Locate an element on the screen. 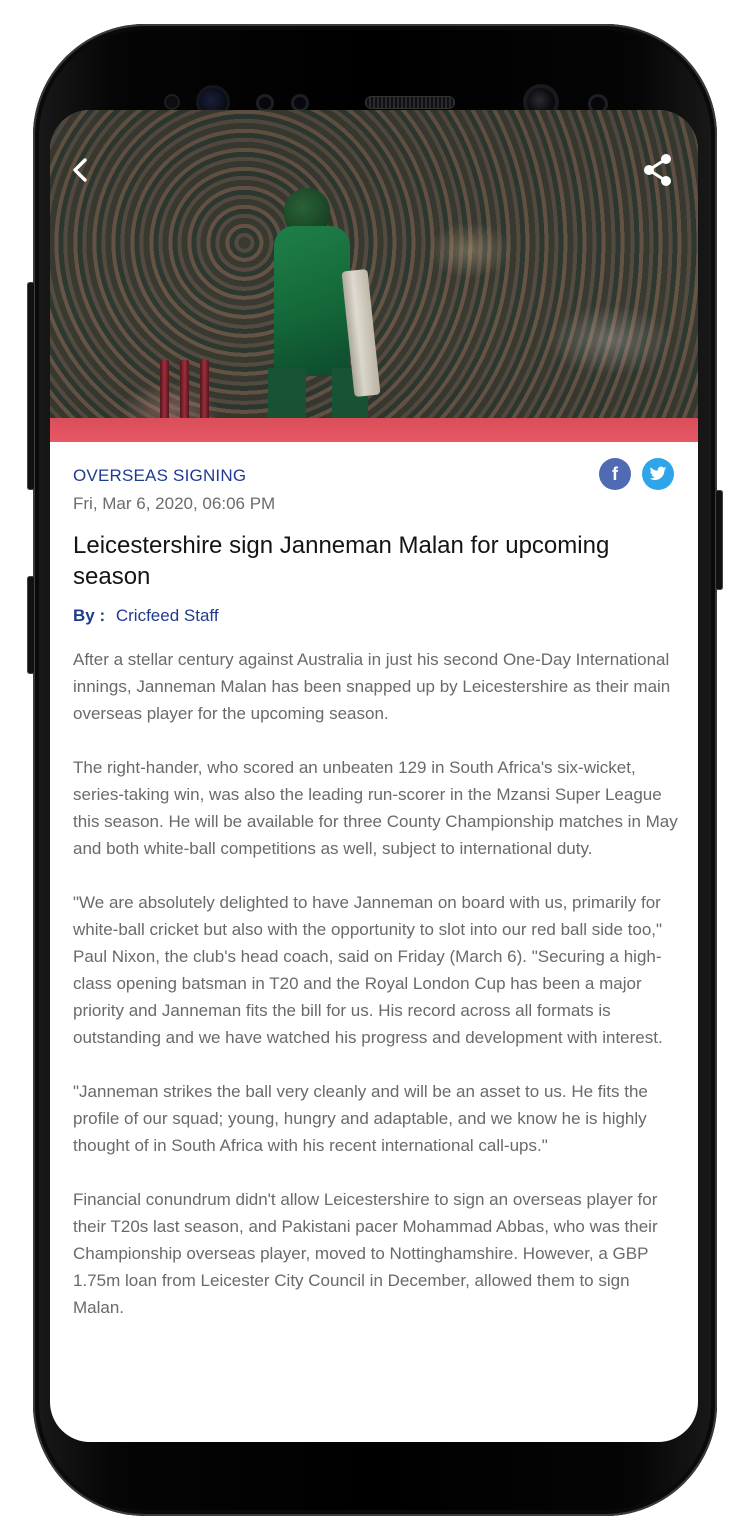  power-button is located at coordinates (719, 540).